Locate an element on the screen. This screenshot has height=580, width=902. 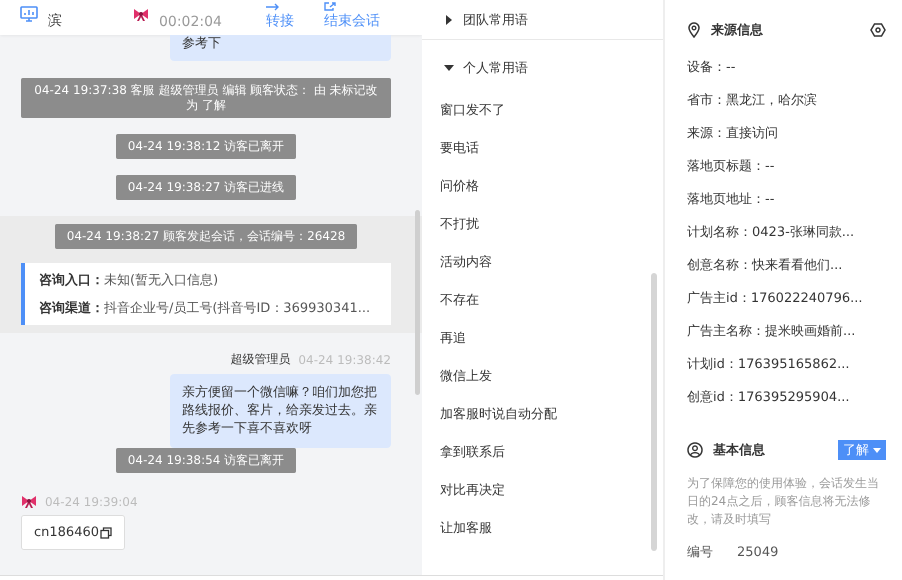
field-value: 25049 is located at coordinates (757, 552).